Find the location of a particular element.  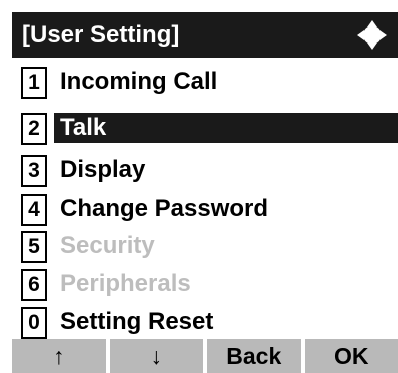

title-bar: [User Setting] is located at coordinates (205, 35).